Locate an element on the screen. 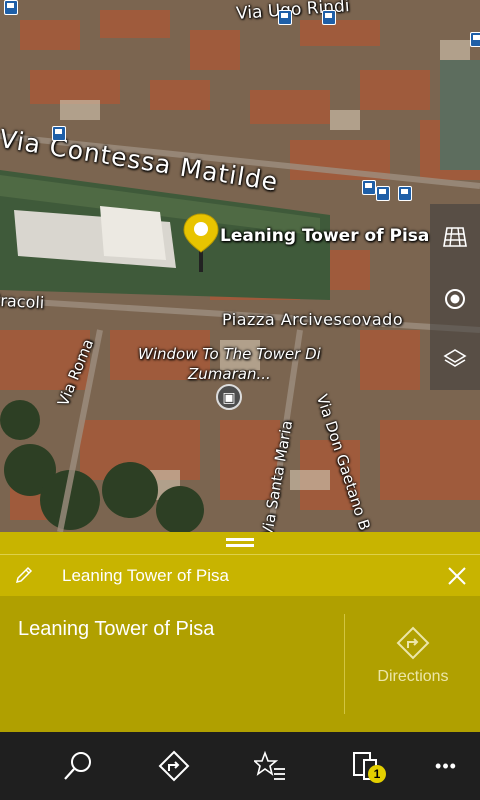 This screenshot has width=480, height=800. place-label-piazza: Piazza Arcivescovado is located at coordinates (312, 319).